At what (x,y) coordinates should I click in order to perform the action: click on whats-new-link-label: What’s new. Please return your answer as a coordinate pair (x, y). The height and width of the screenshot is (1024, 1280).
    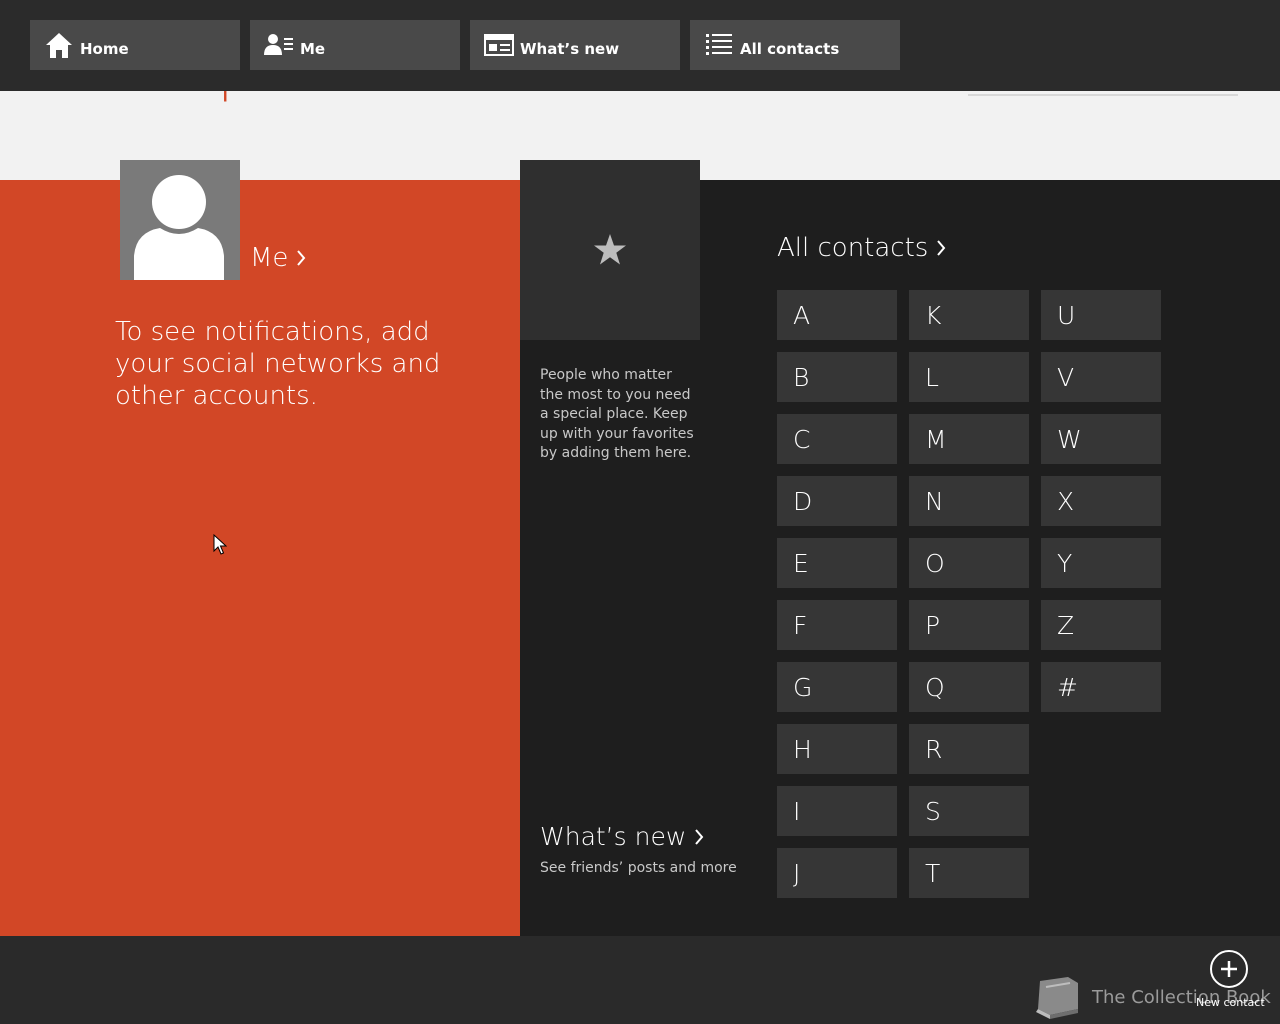
    Looking at the image, I should click on (613, 836).